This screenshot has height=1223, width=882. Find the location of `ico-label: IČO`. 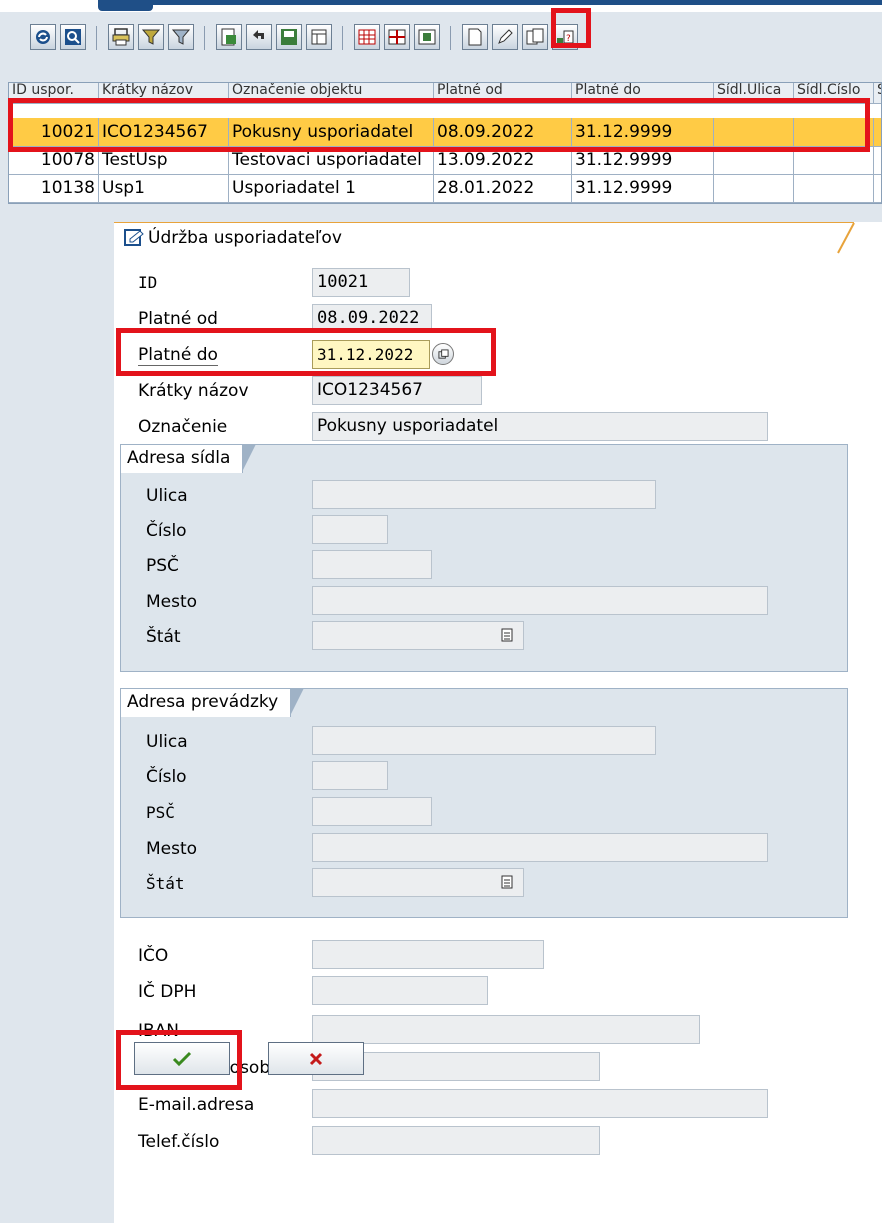

ico-label: IČO is located at coordinates (153, 956).